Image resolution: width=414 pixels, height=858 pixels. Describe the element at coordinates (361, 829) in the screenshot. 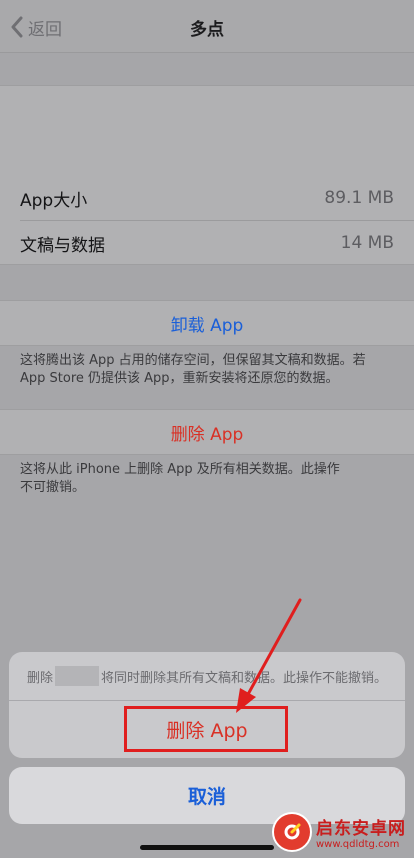

I see `watermark-title: 启东安卓网` at that location.